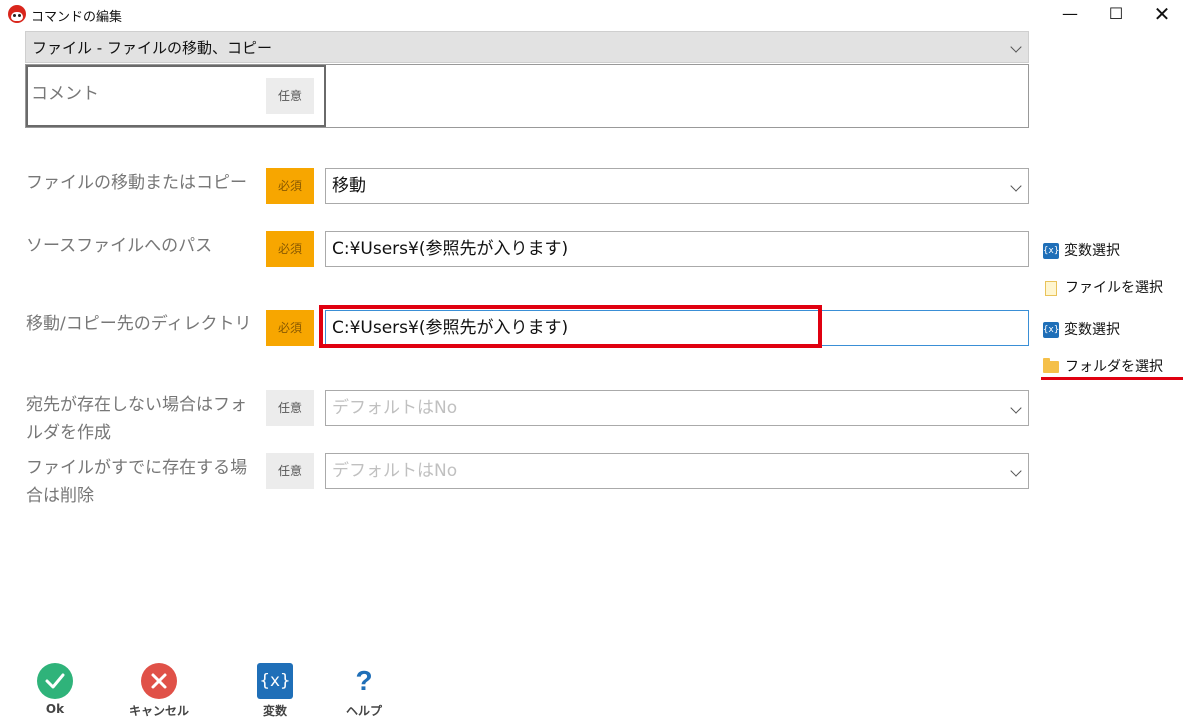 This screenshot has height=719, width=1200. Describe the element at coordinates (677, 471) in the screenshot. I see `delete-existing-select: デフォルトはNo` at that location.